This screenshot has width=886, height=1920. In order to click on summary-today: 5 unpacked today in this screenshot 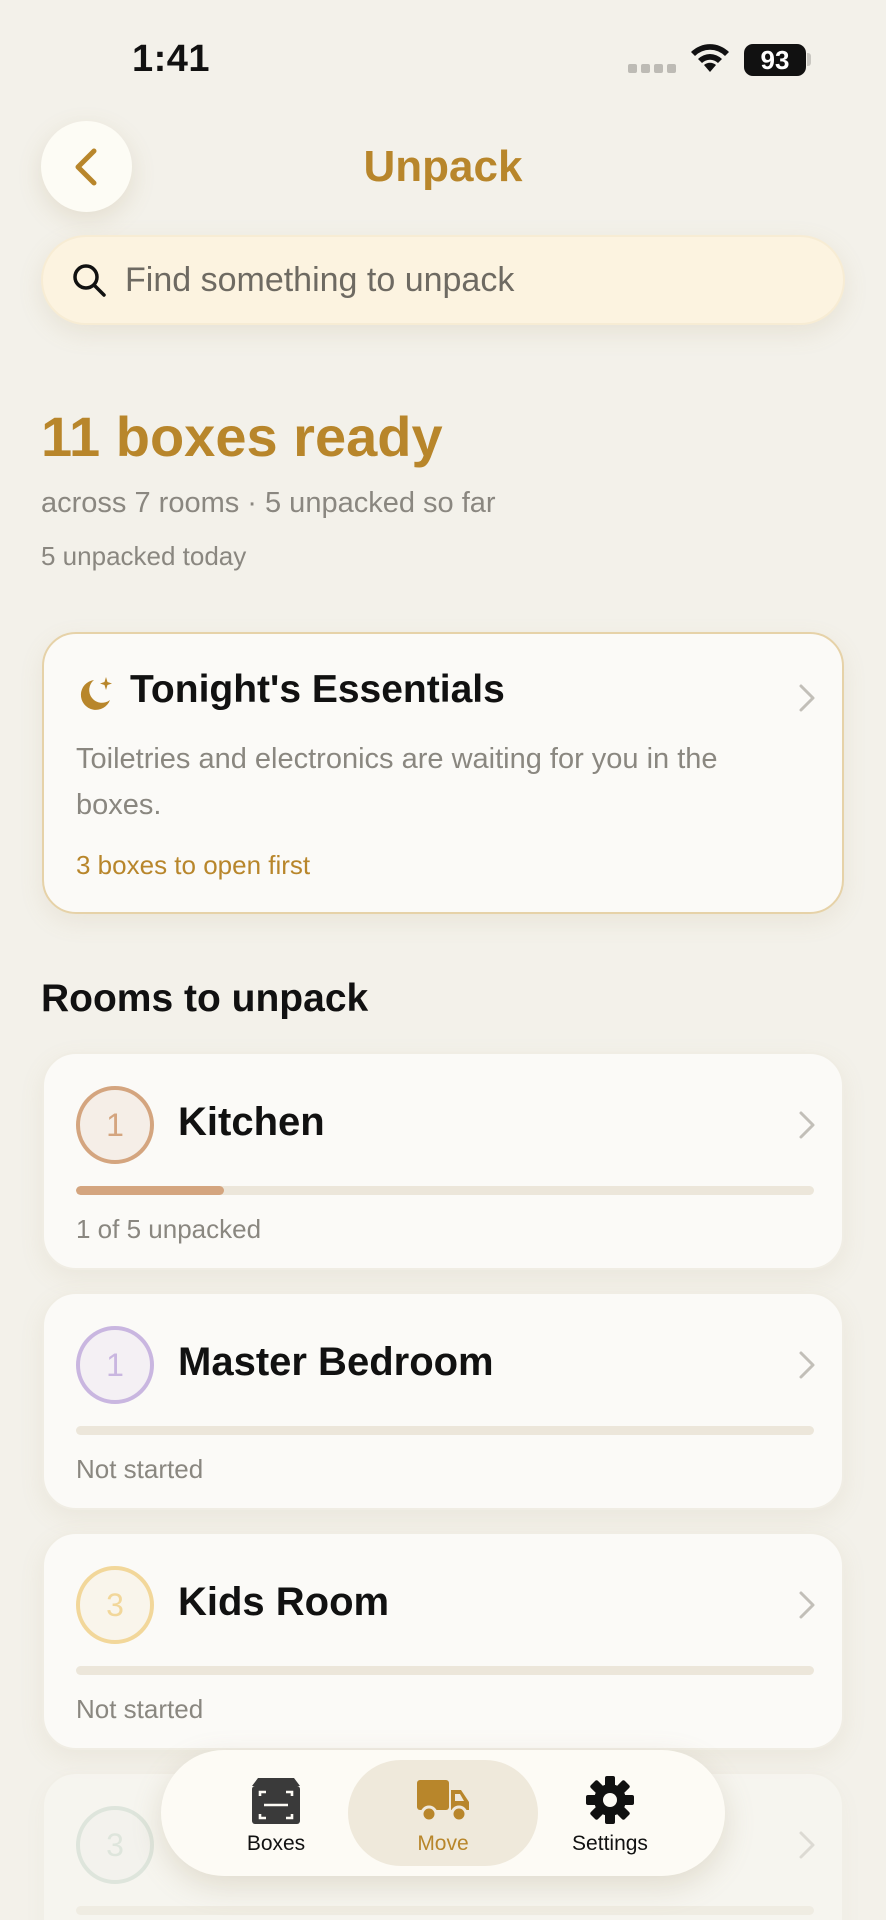, I will do `click(144, 556)`.